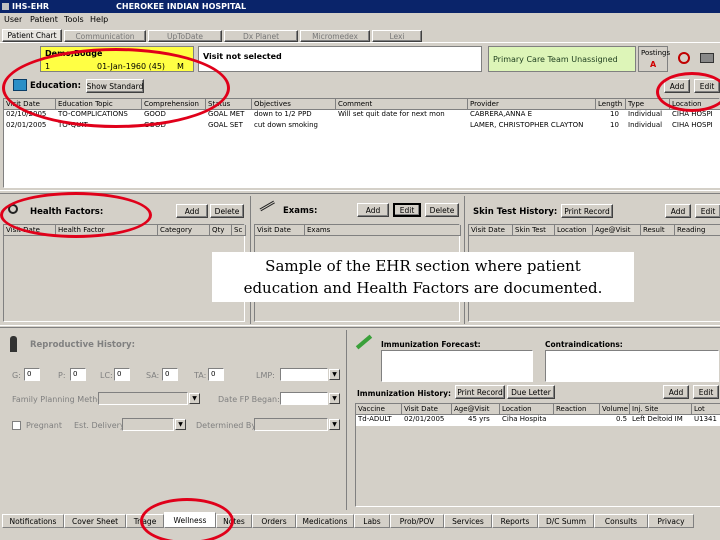 Image resolution: width=720 pixels, height=540 pixels. What do you see at coordinates (192, 211) in the screenshot?
I see `health-factors-add-button: Add` at bounding box center [192, 211].